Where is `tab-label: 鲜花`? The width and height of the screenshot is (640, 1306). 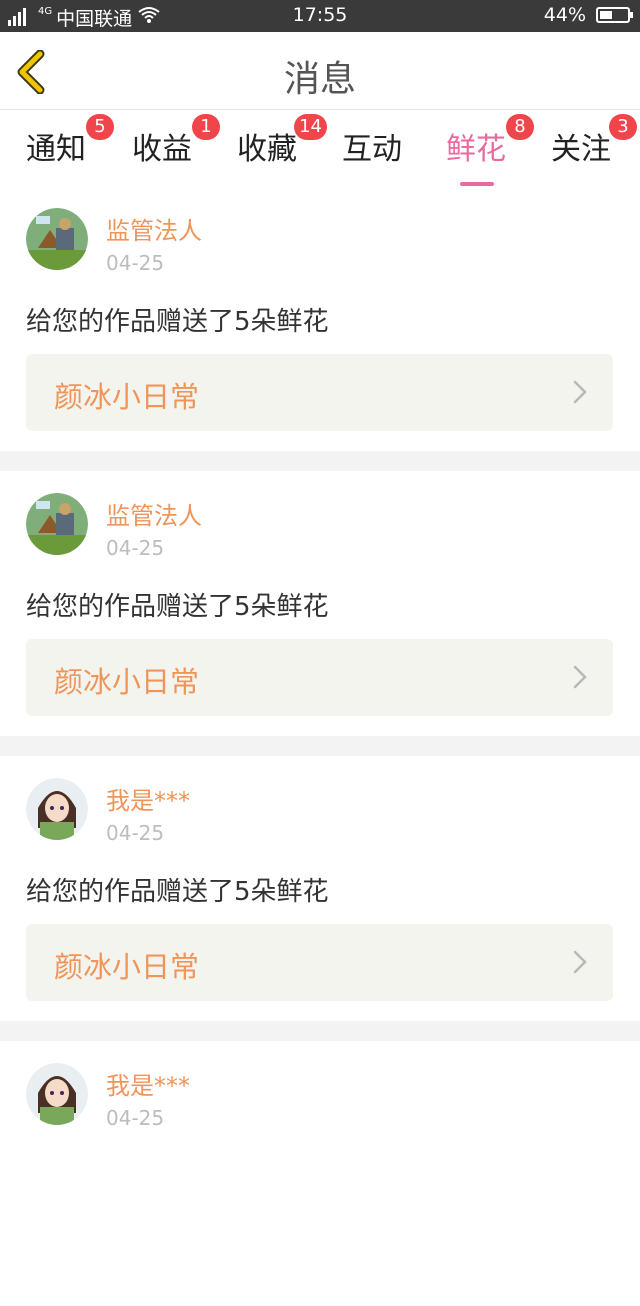 tab-label: 鲜花 is located at coordinates (476, 149).